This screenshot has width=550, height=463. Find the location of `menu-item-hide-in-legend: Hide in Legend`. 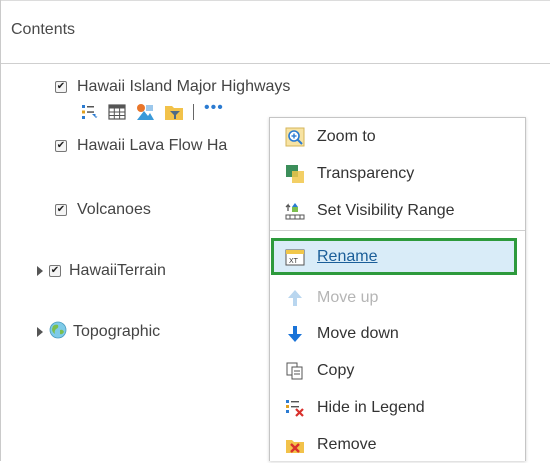

menu-item-hide-in-legend: Hide in Legend is located at coordinates (397, 407).